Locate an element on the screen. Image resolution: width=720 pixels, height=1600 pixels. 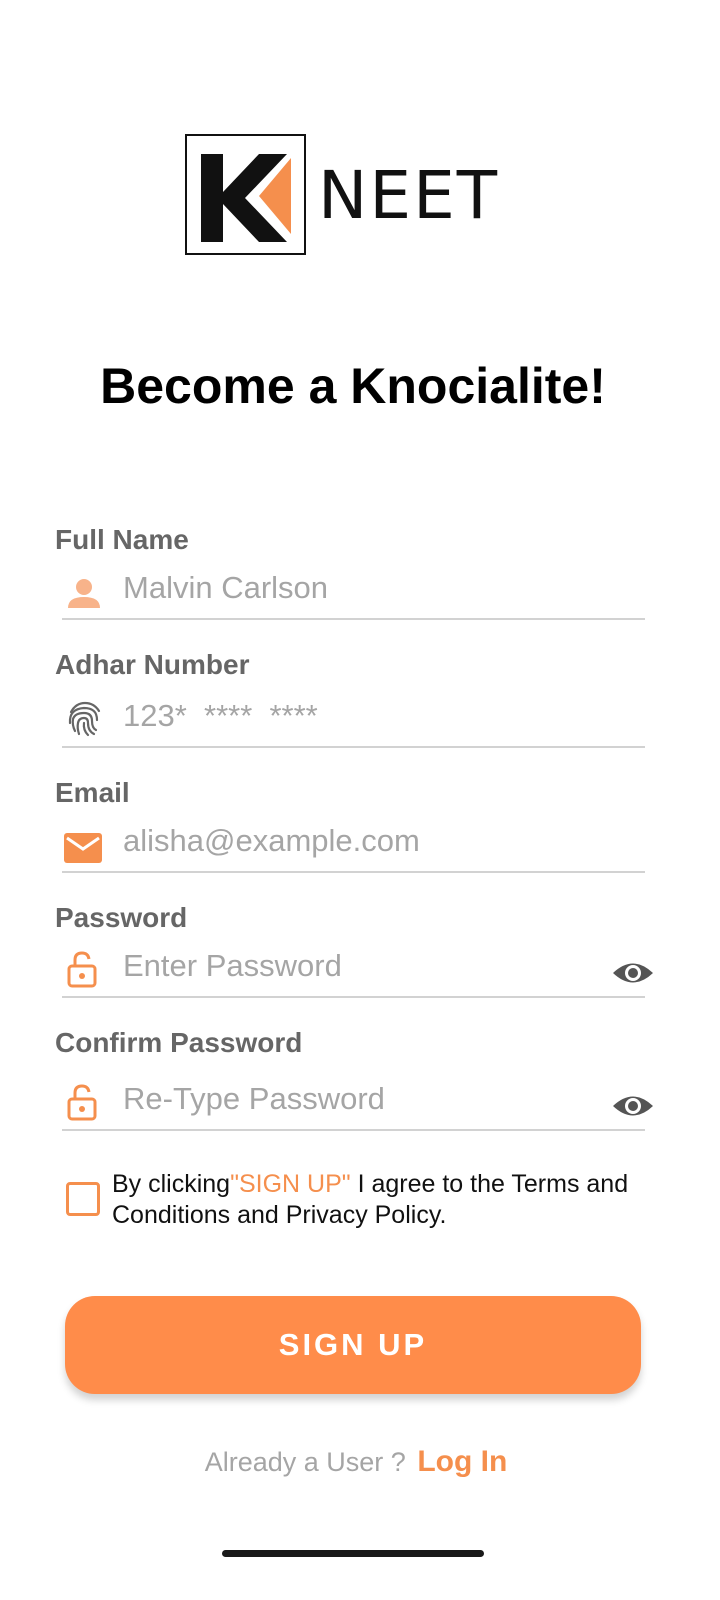
terms-highlight: "SIGN UP" is located at coordinates (290, 1184).